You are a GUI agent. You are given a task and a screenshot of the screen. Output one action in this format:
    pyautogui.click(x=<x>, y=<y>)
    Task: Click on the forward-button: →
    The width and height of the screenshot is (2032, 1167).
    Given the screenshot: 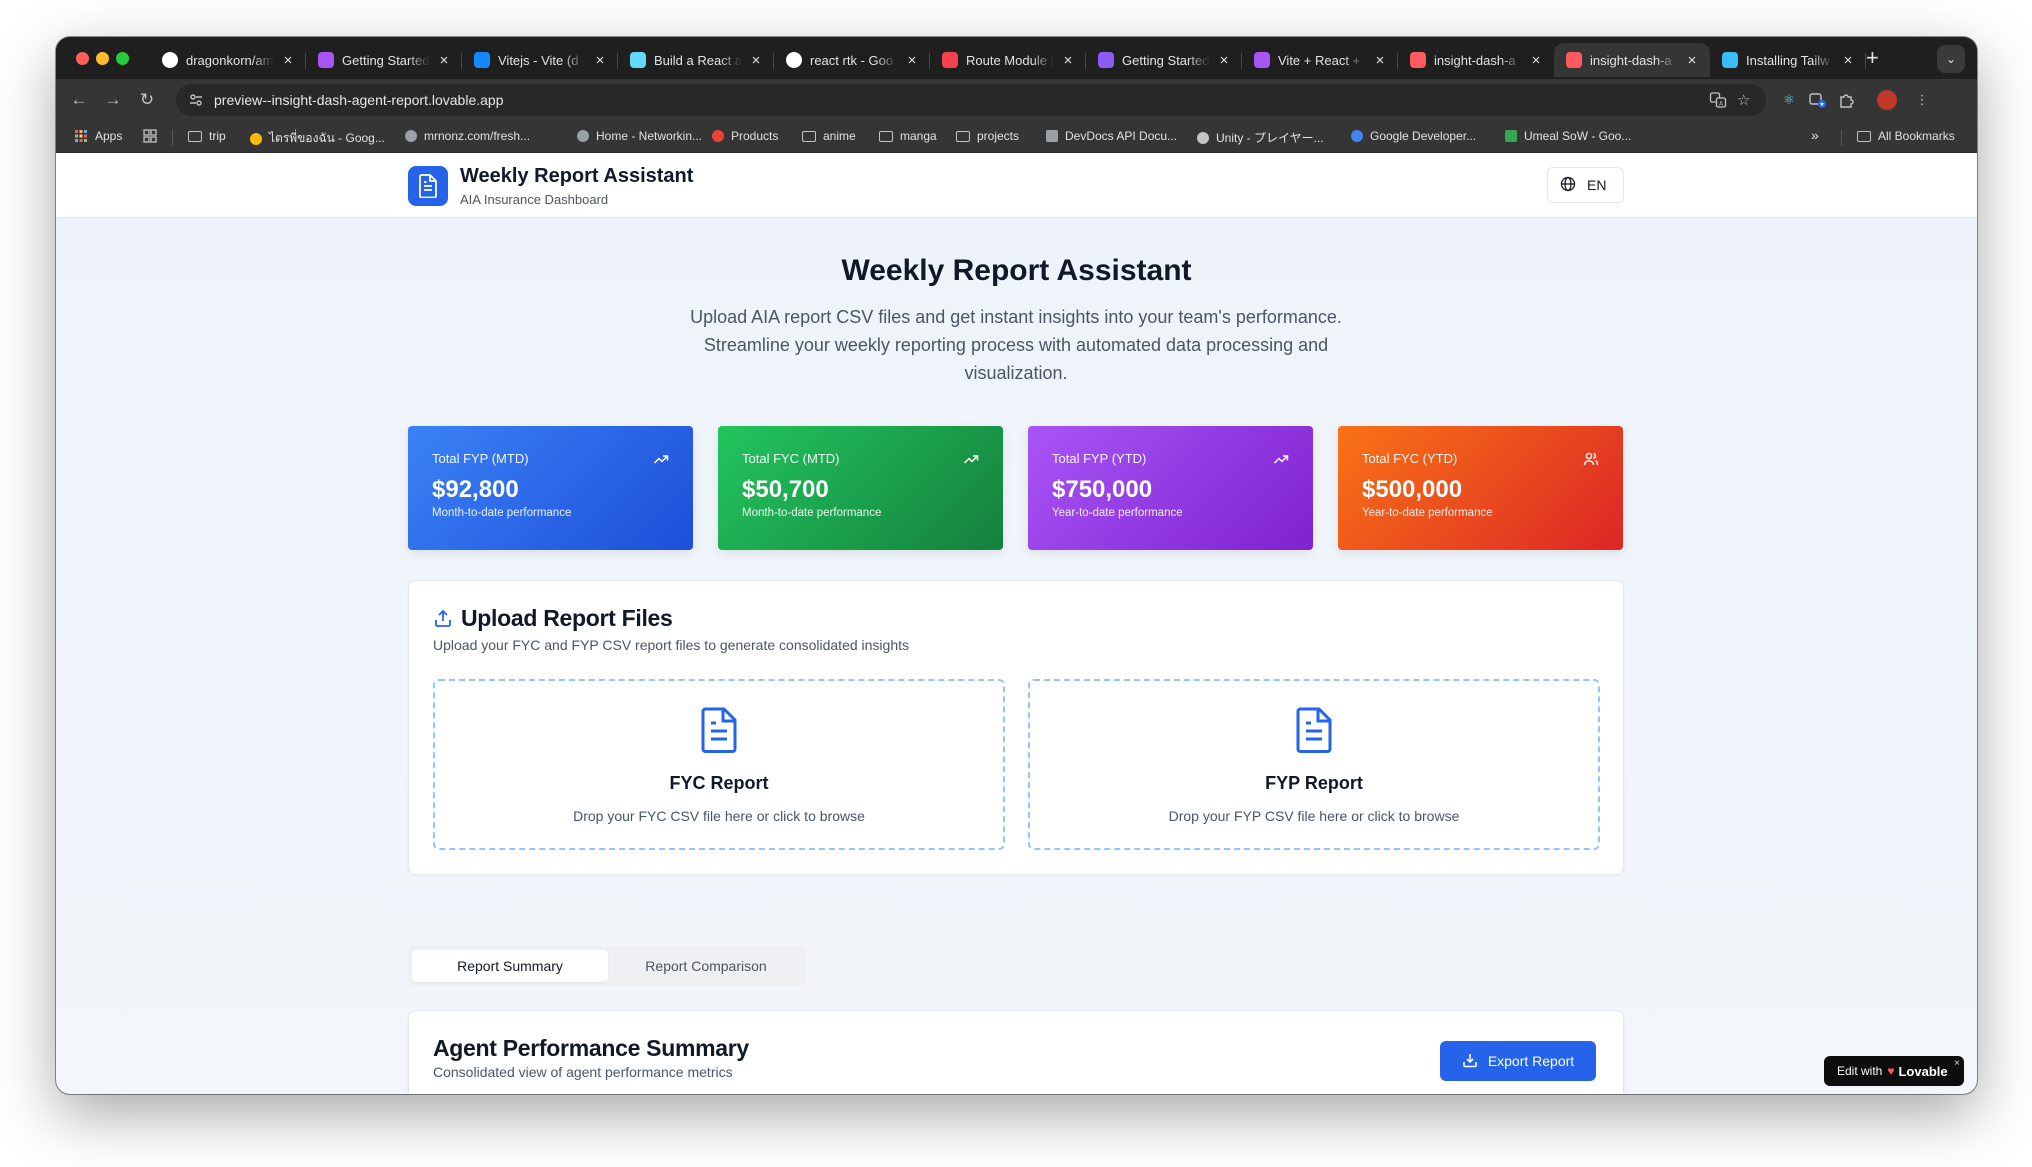 What is the action you would take?
    pyautogui.click(x=113, y=100)
    